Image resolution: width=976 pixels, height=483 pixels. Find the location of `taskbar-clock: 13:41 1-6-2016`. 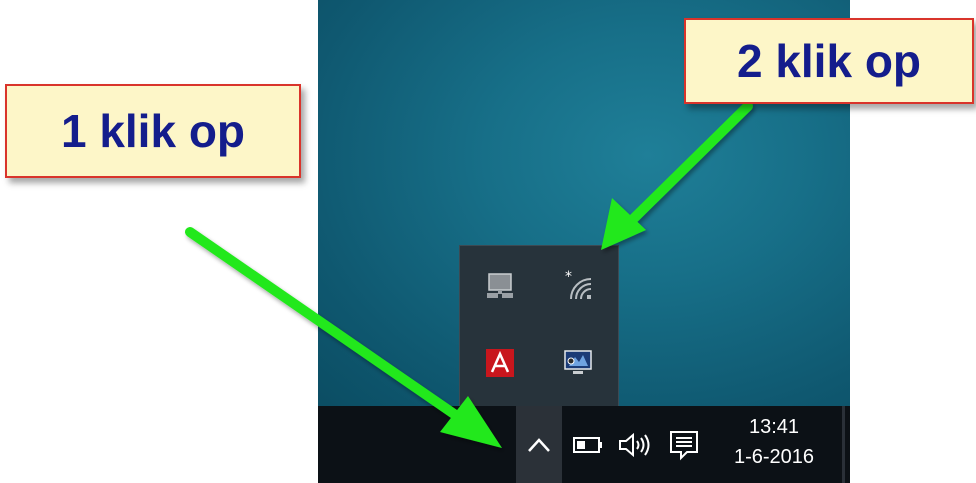

taskbar-clock: 13:41 1-6-2016 is located at coordinates (774, 445).